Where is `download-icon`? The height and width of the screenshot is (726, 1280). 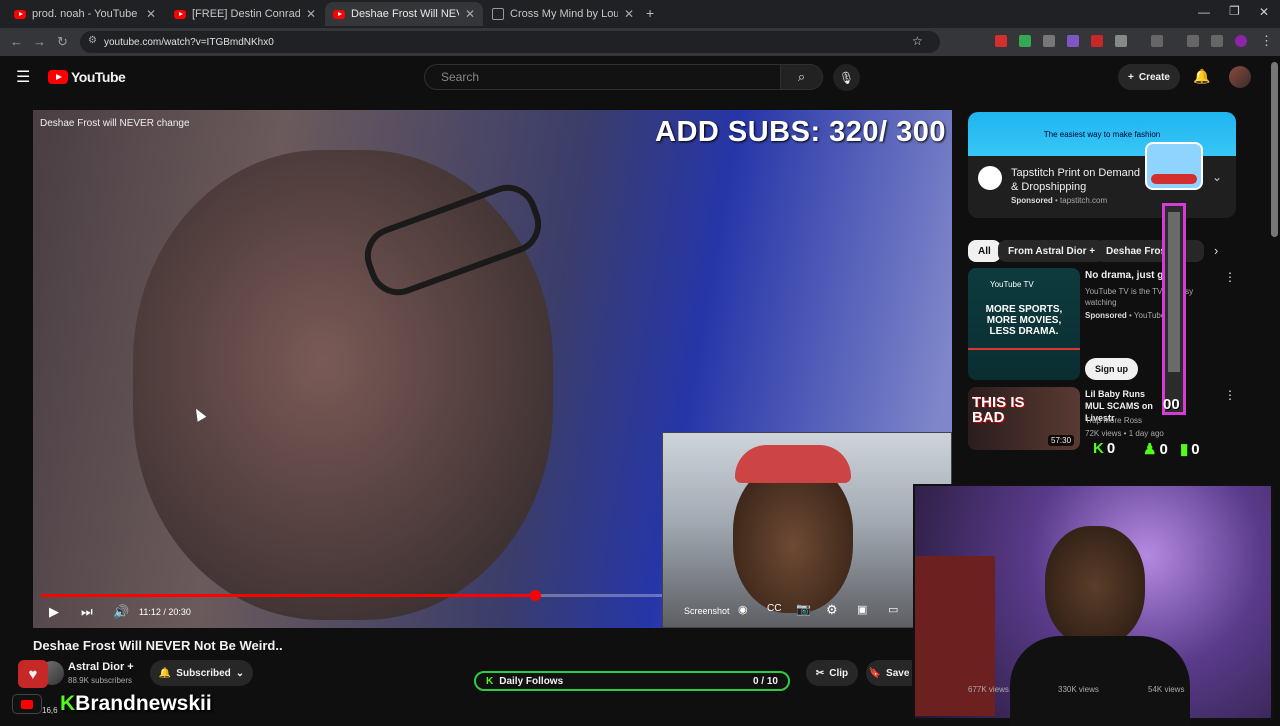
download-icon is located at coordinates (1193, 41).